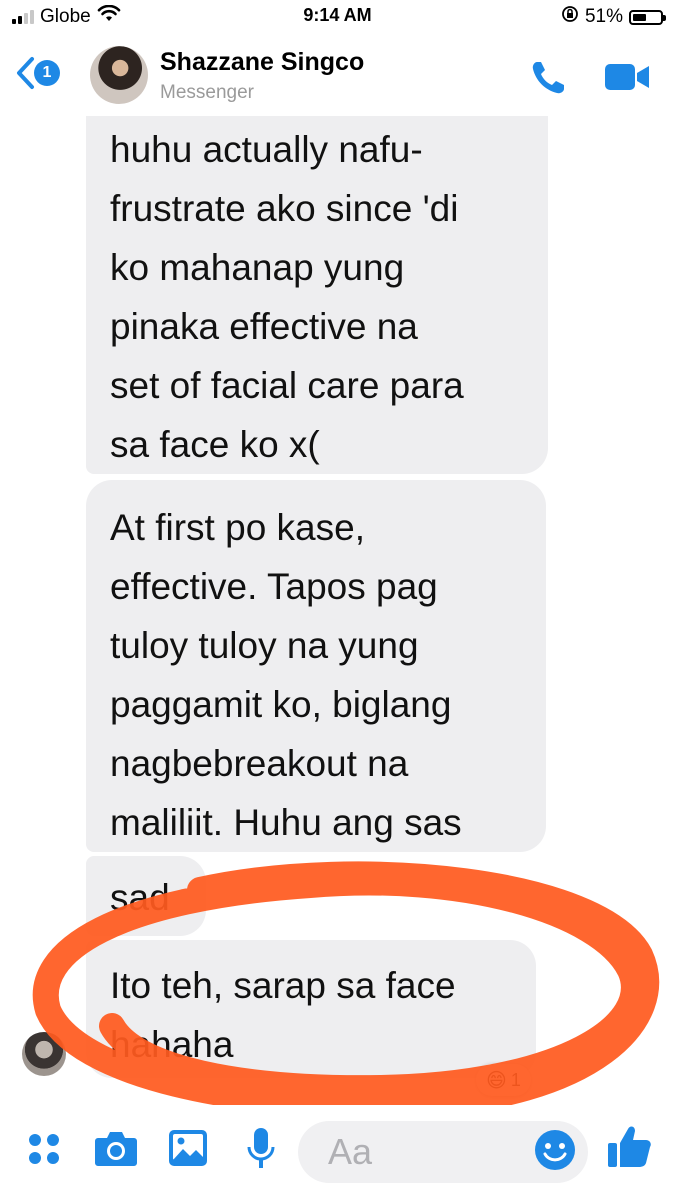 Image resolution: width=675 pixels, height=1200 pixels. What do you see at coordinates (262, 62) in the screenshot?
I see `contact-name: Shazzane Singco` at bounding box center [262, 62].